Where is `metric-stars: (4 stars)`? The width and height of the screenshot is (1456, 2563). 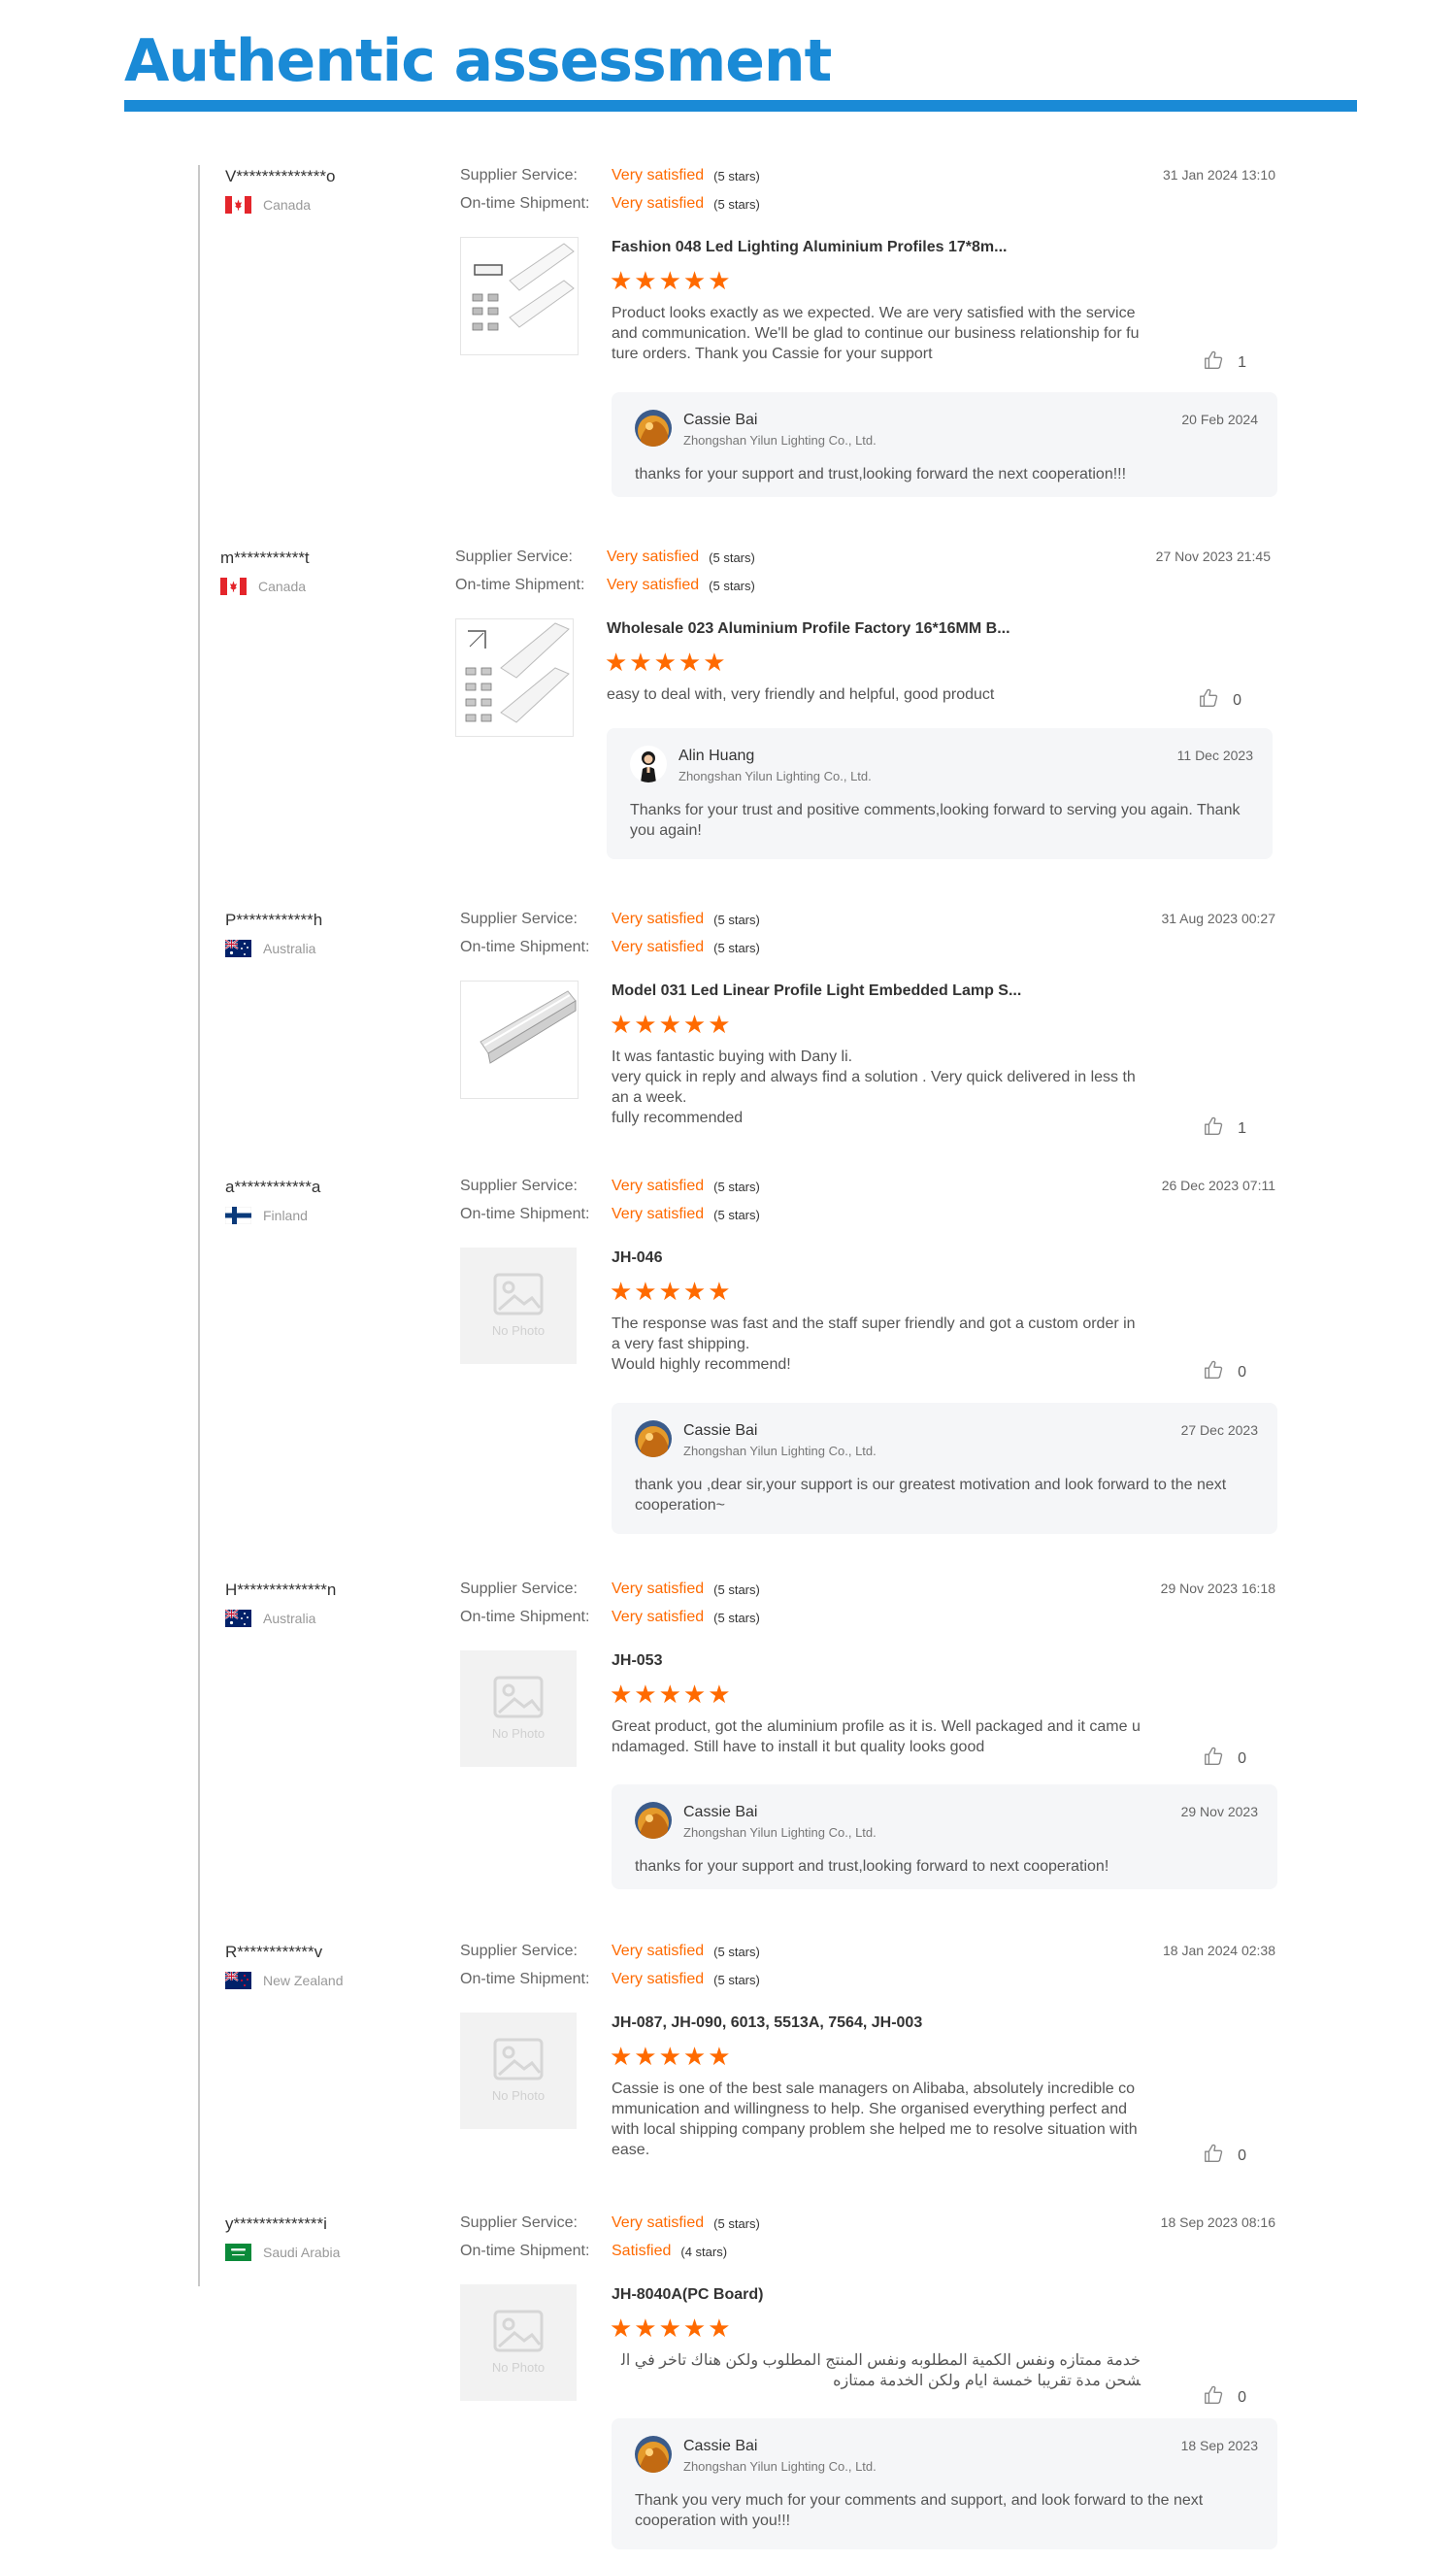 metric-stars: (4 stars) is located at coordinates (704, 2251).